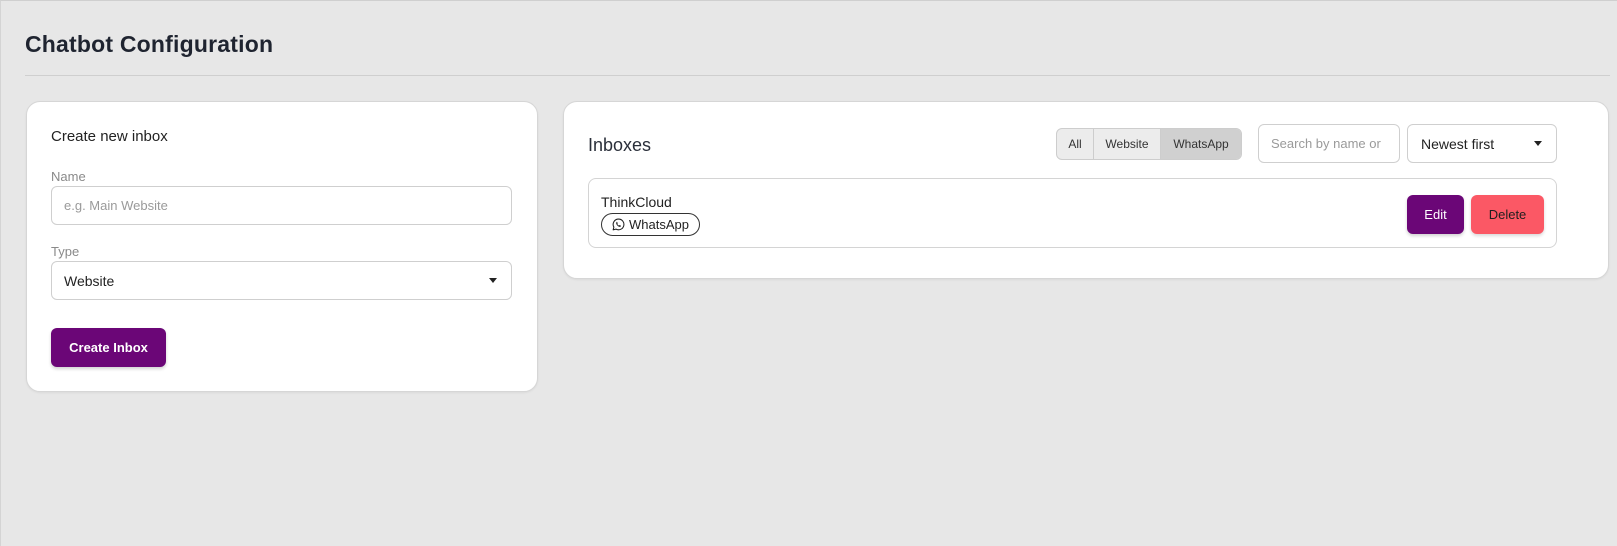  What do you see at coordinates (281, 205) in the screenshot?
I see `name-input` at bounding box center [281, 205].